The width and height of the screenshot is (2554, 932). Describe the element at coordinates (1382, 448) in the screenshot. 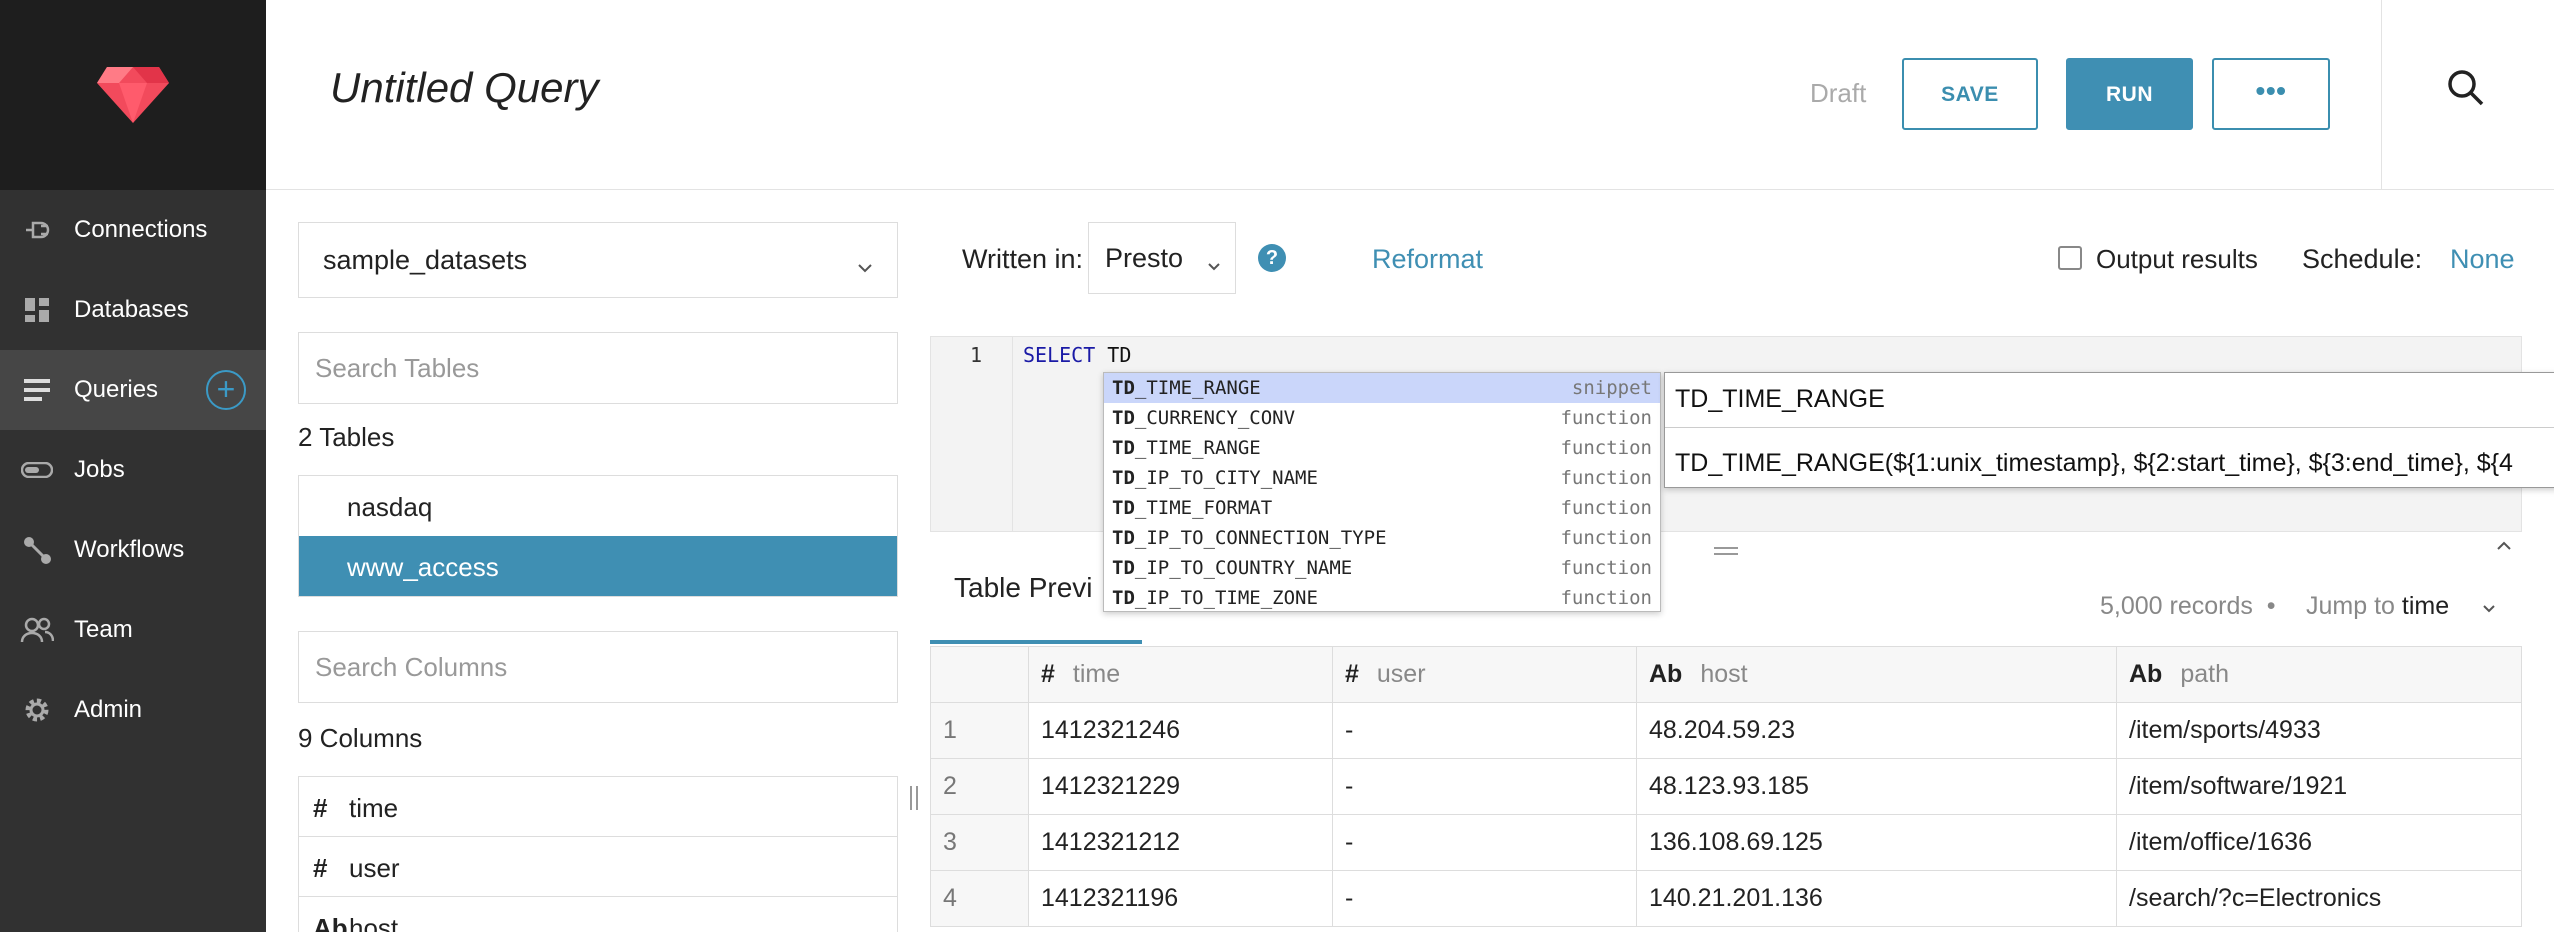

I see `autocomplete-item: TD_TIME_RANGE function` at that location.